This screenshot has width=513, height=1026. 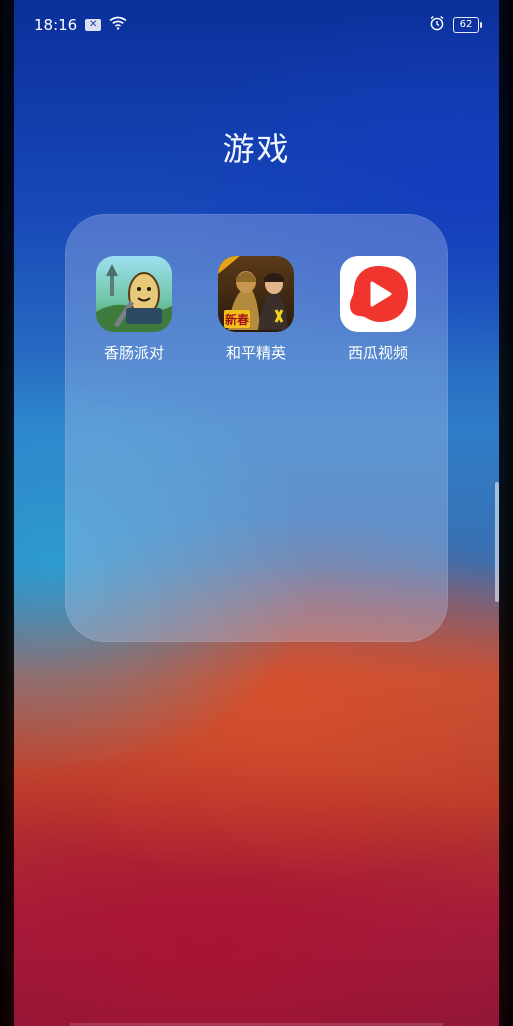 I want to click on xigua-video-icon, so click(x=378, y=294).